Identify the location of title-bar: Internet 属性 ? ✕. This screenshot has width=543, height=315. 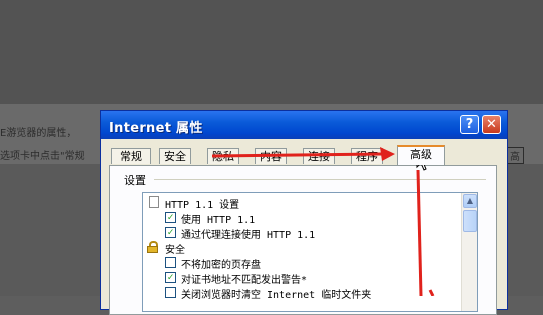
(304, 125).